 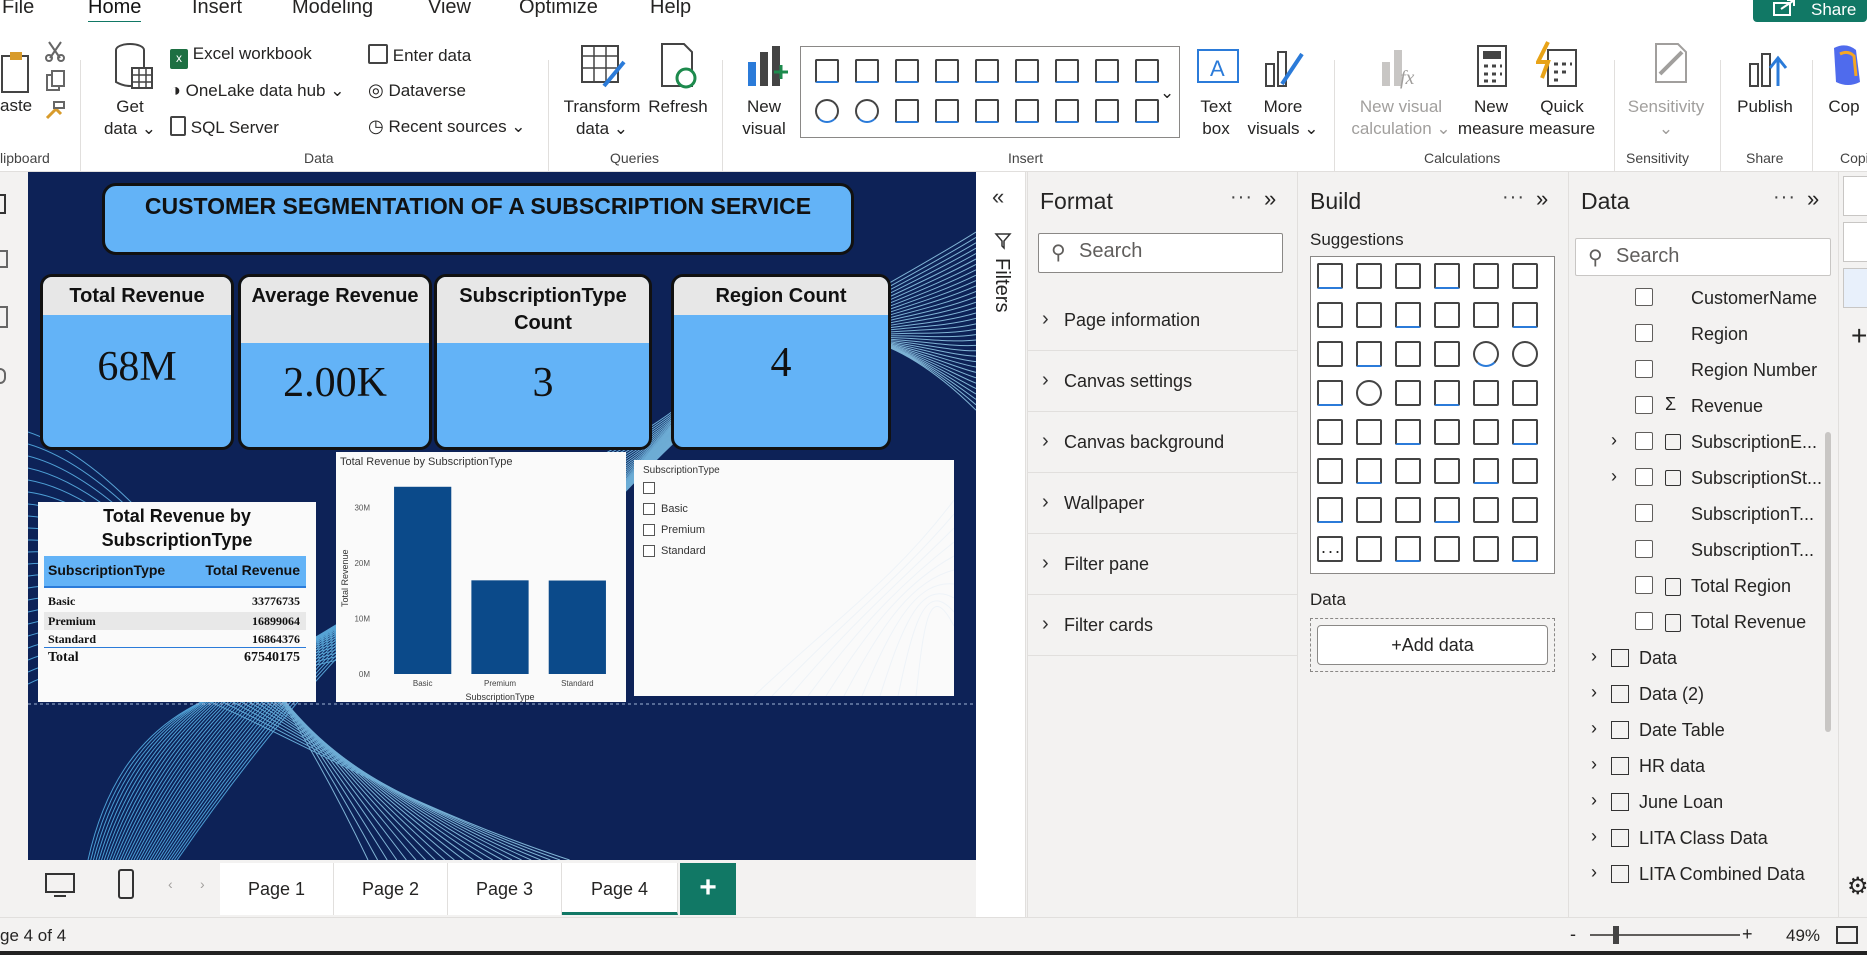 I want to click on next-page-icon: ›, so click(x=202, y=884).